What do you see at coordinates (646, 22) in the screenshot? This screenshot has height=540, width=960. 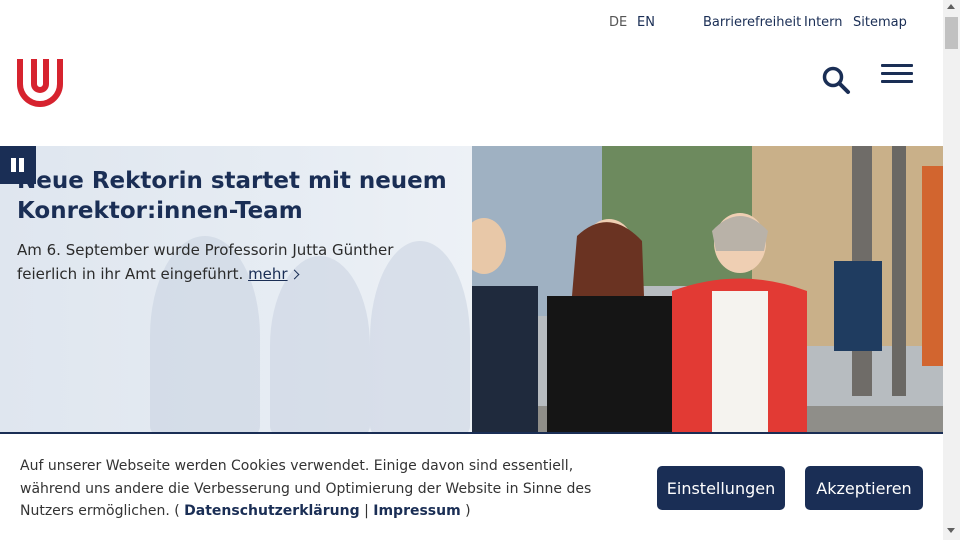 I see `language-en: EN` at bounding box center [646, 22].